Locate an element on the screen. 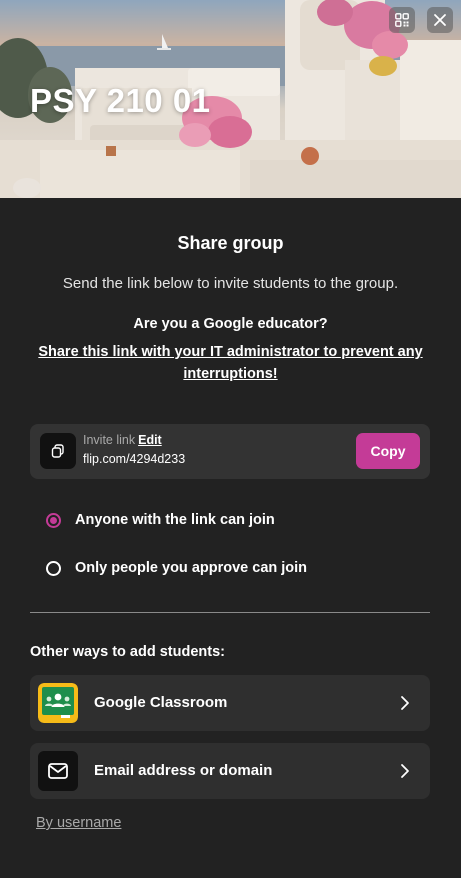  invite-link-icon-tile is located at coordinates (58, 451).